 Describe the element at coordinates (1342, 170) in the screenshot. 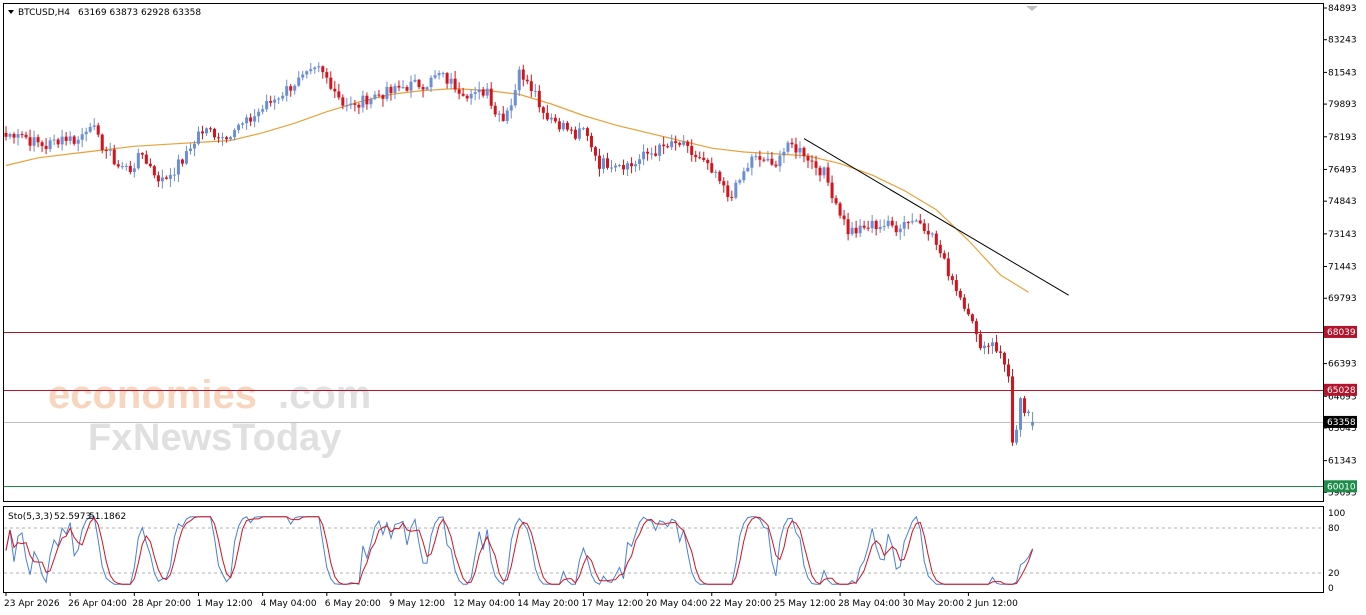

I see `price-tick-label: 76493` at that location.